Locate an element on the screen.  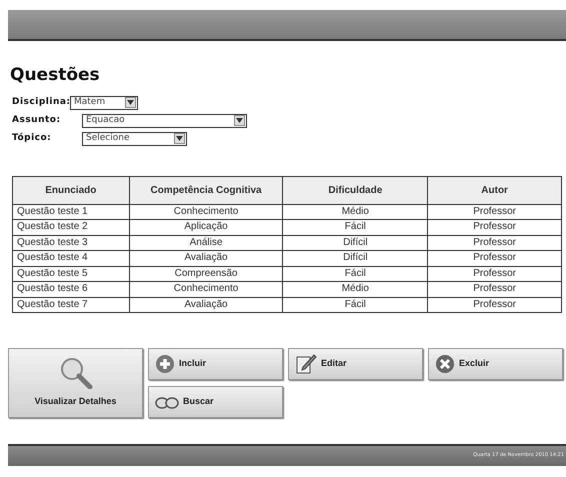
table-cell: Questão teste 1 is located at coordinates (71, 212).